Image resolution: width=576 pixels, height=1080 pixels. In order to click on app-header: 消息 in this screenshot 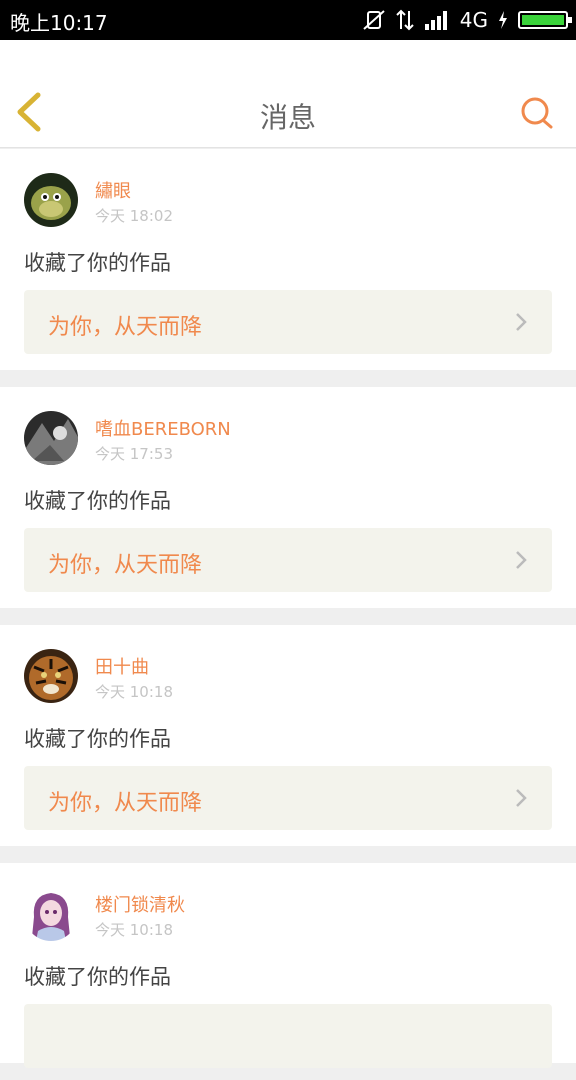, I will do `click(288, 94)`.